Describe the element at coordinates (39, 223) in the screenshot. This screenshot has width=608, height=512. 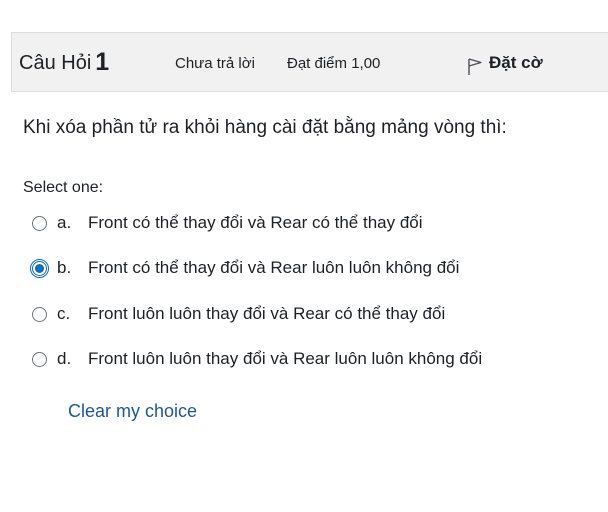
I see `radio-a` at that location.